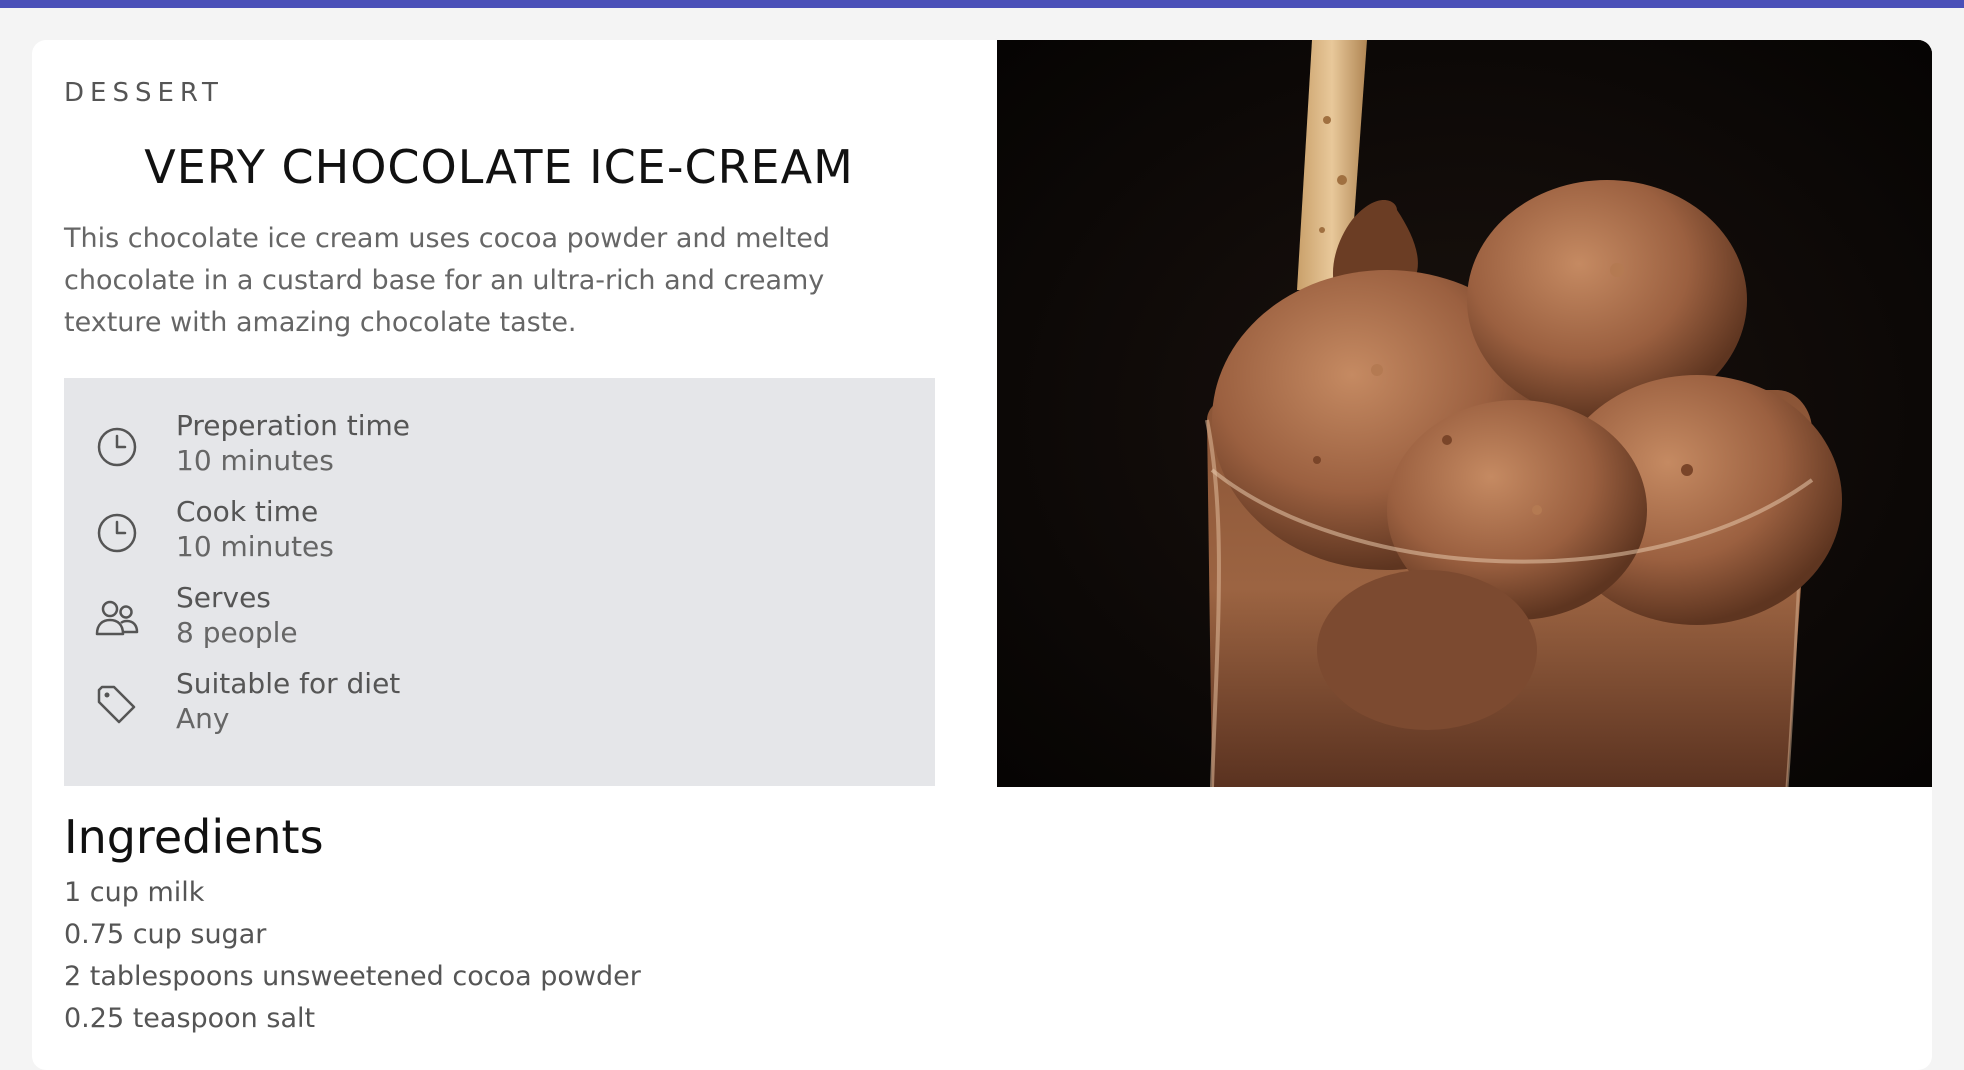 This screenshot has height=1070, width=1964. Describe the element at coordinates (203, 718) in the screenshot. I see `info-value: Any` at that location.